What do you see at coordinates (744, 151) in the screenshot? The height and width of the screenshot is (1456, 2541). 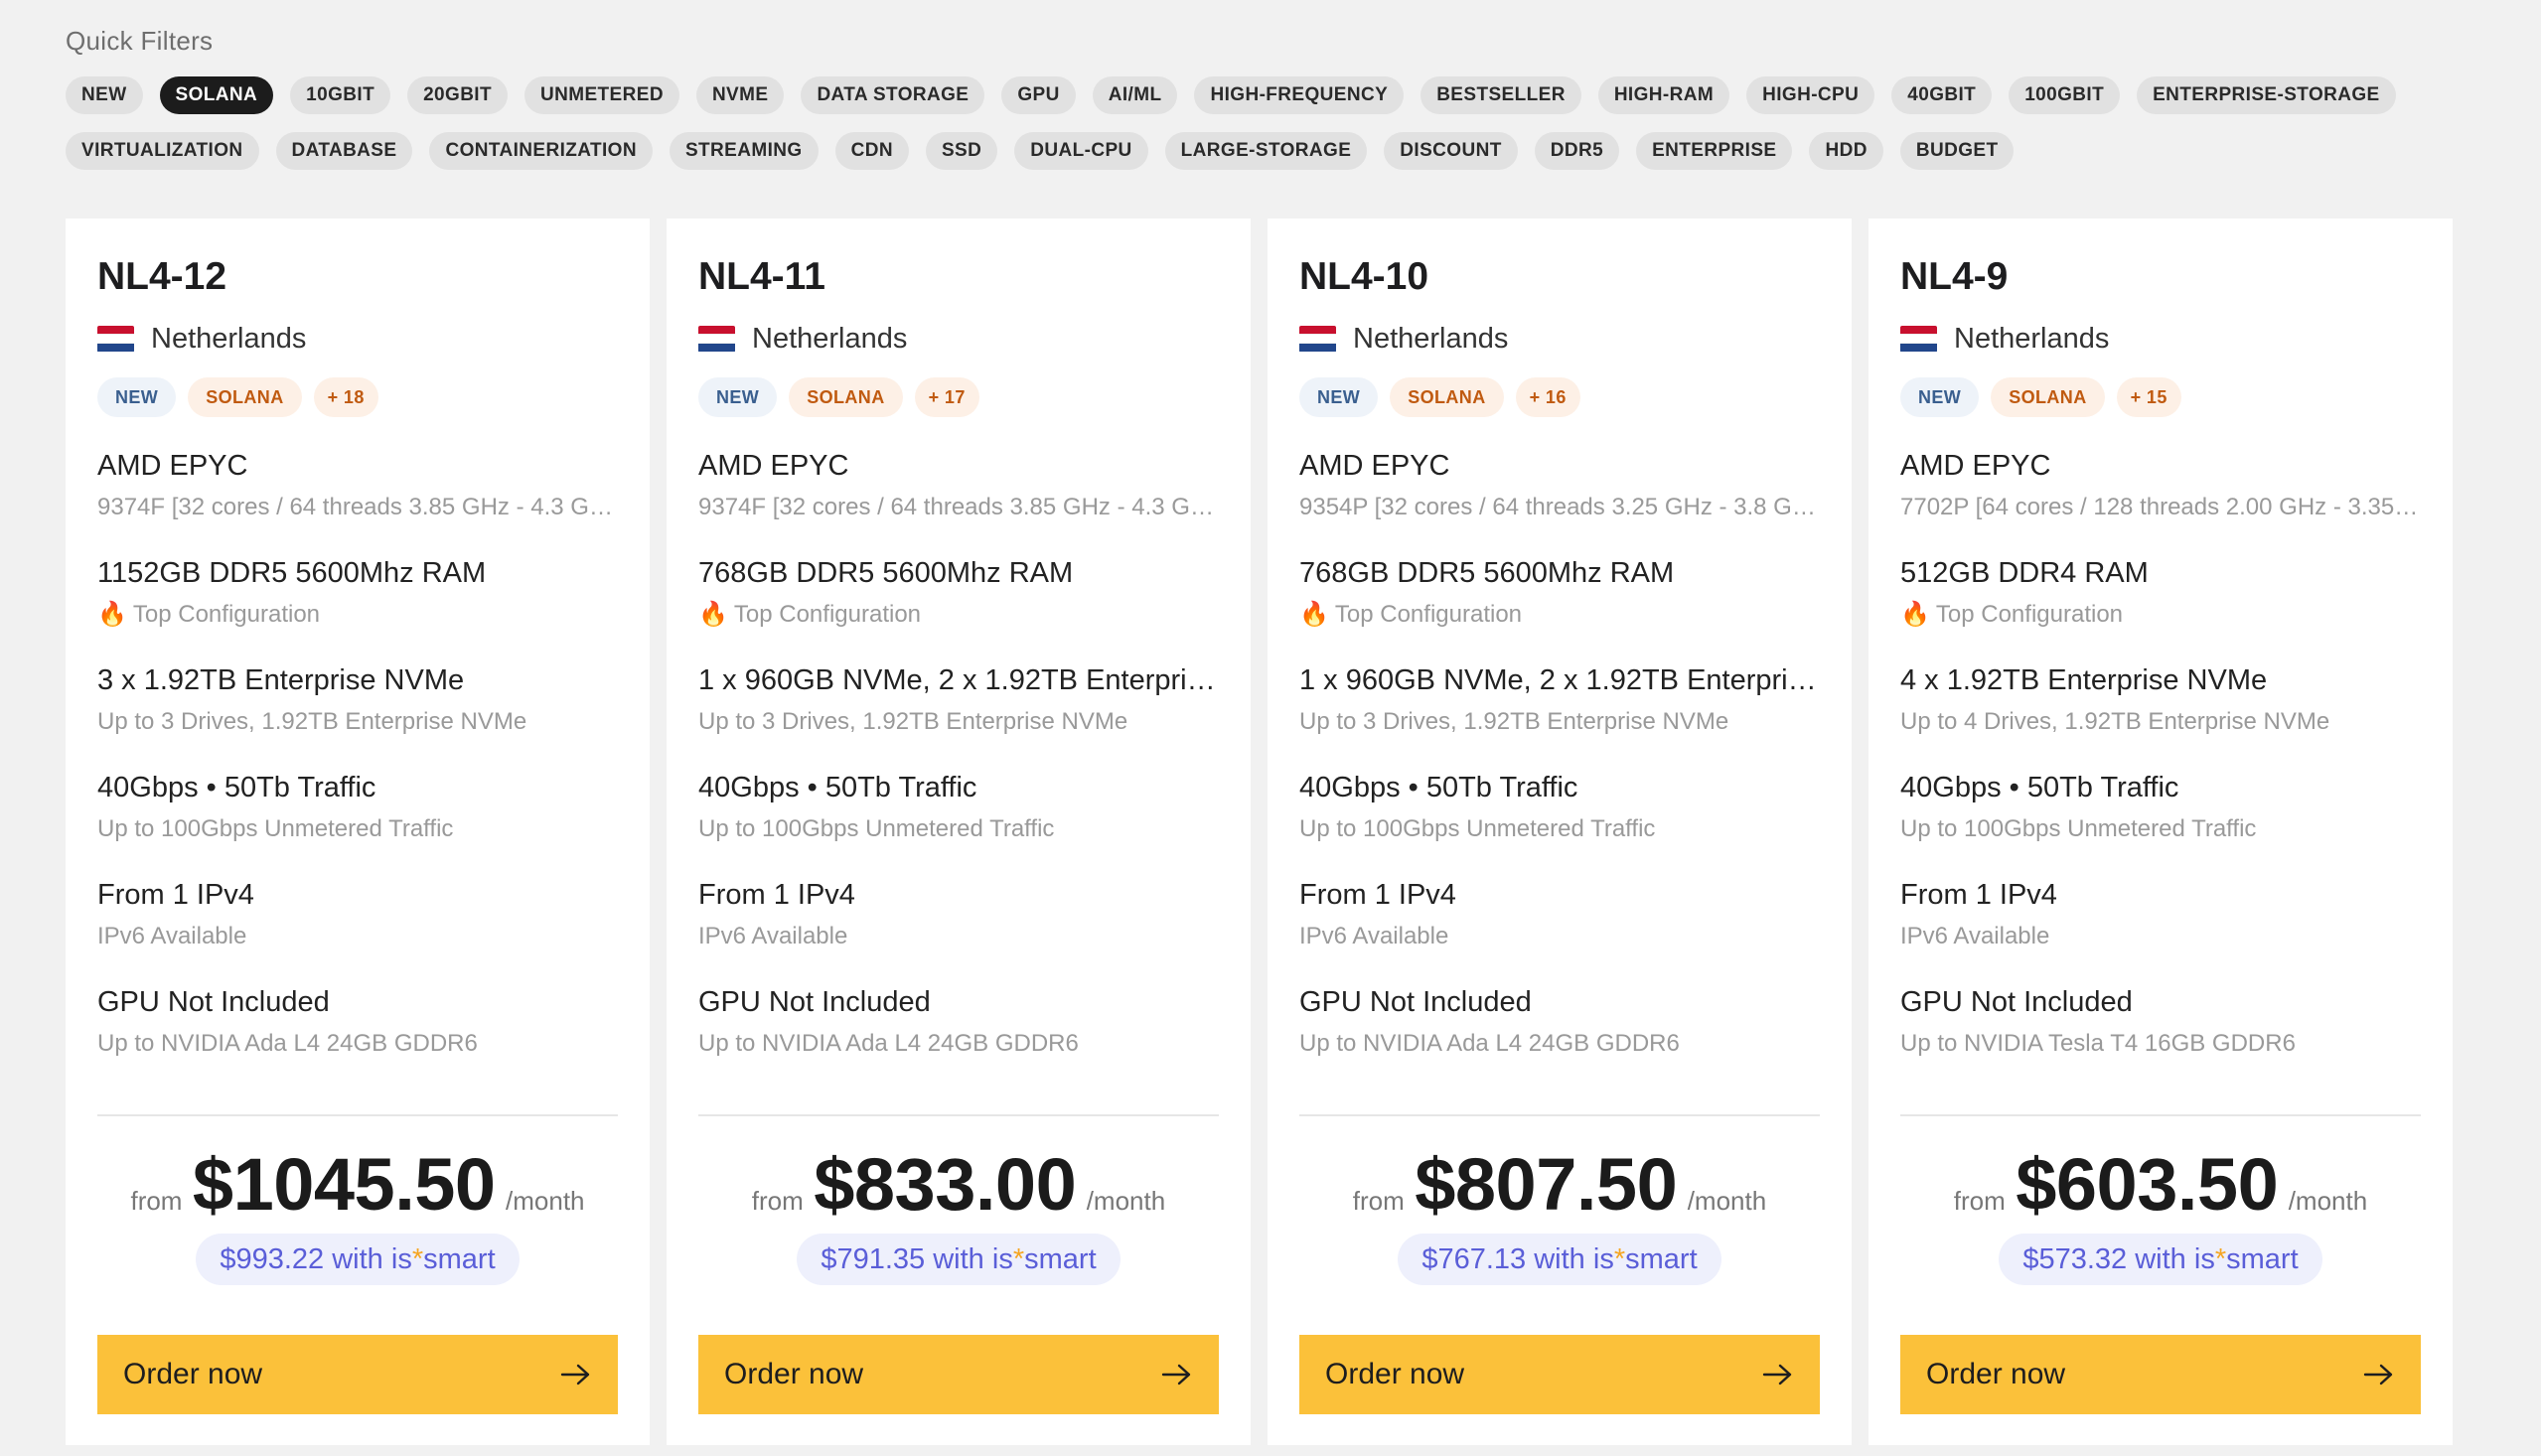 I see `filter-chip-streaming: STREAMING` at bounding box center [744, 151].